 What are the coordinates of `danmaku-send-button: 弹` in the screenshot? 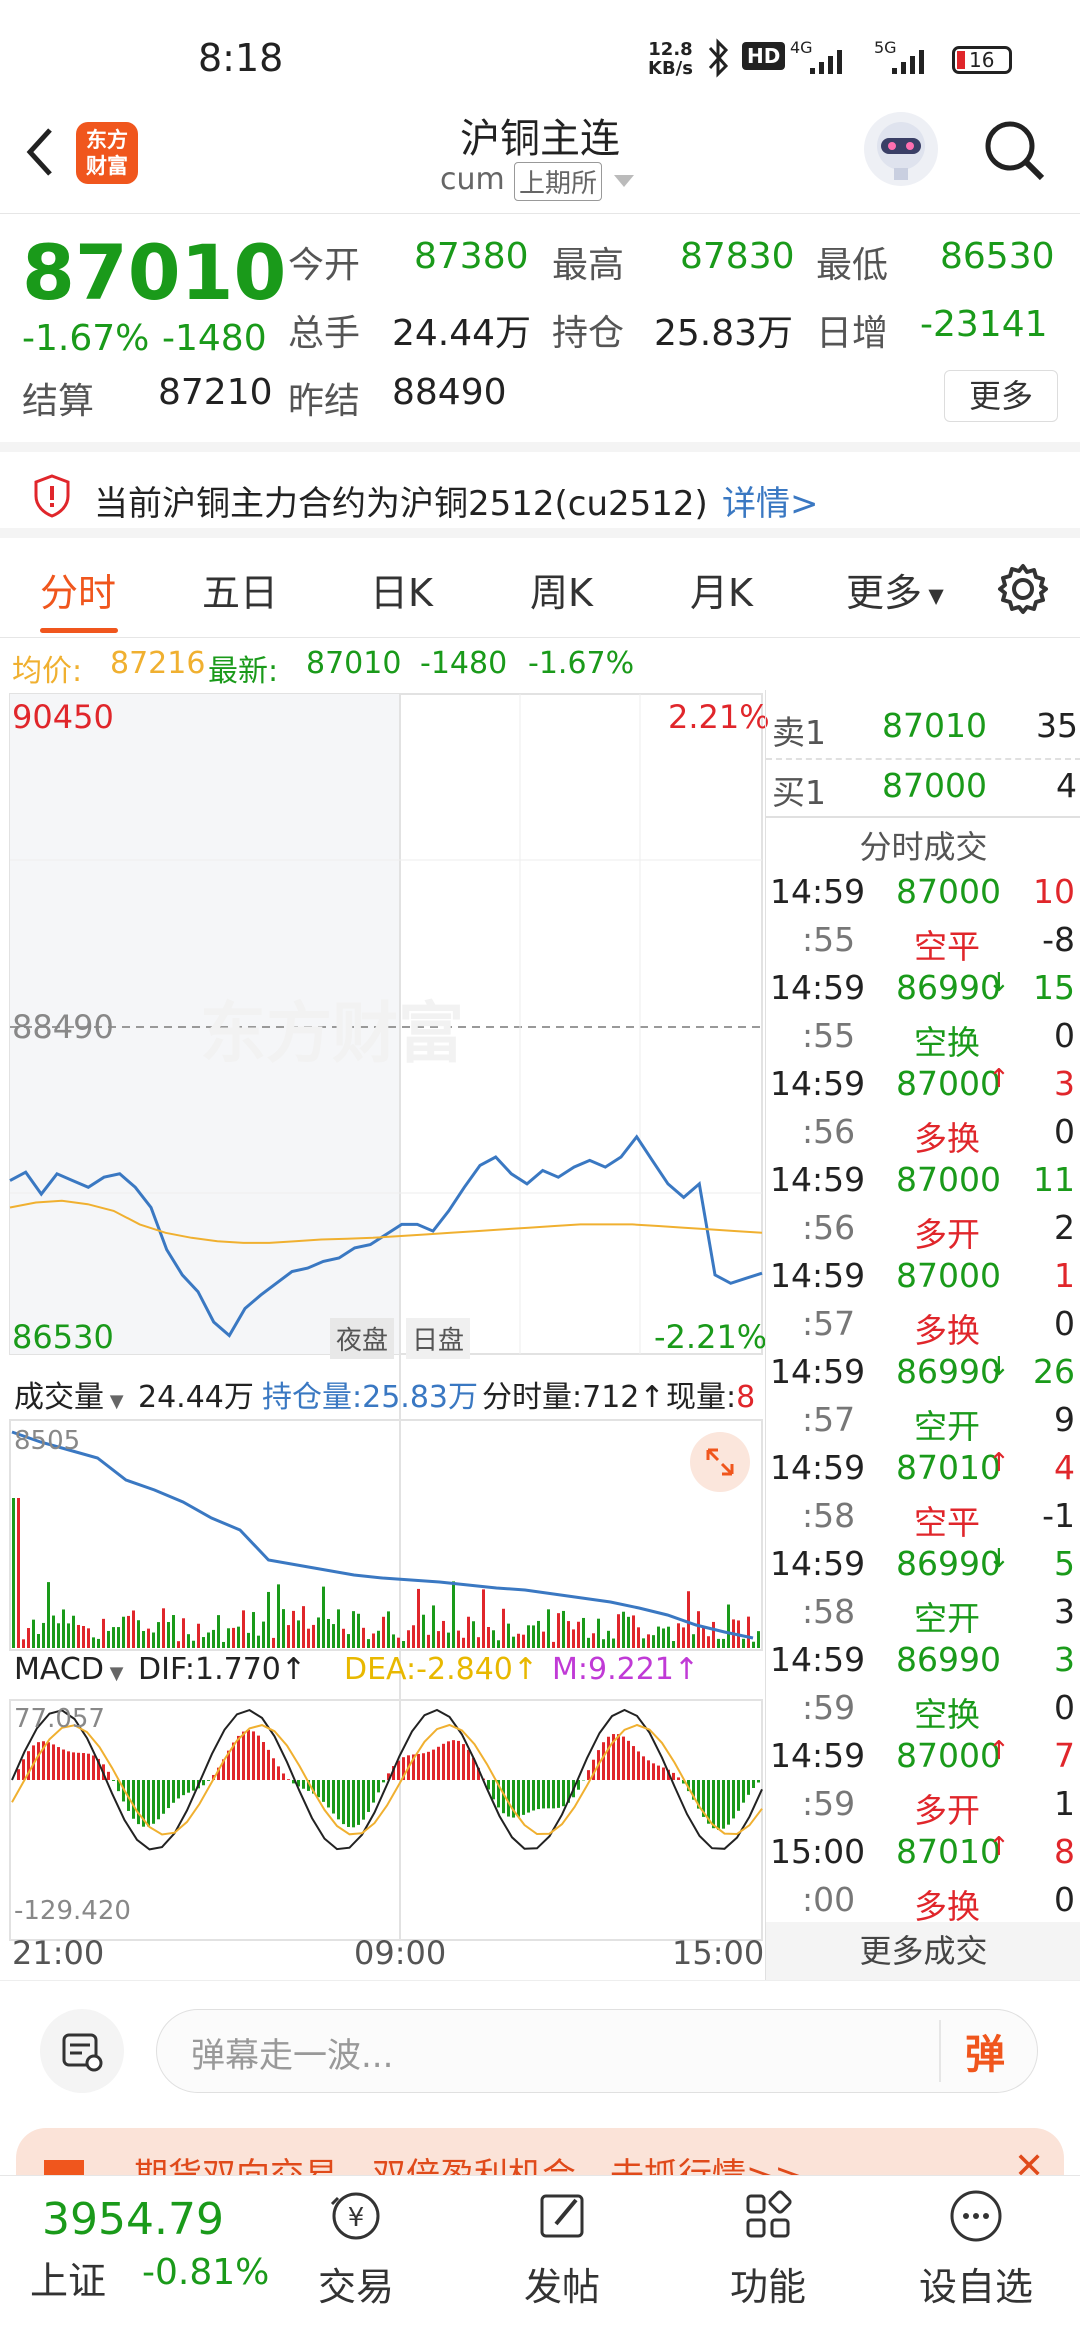 It's located at (985, 2051).